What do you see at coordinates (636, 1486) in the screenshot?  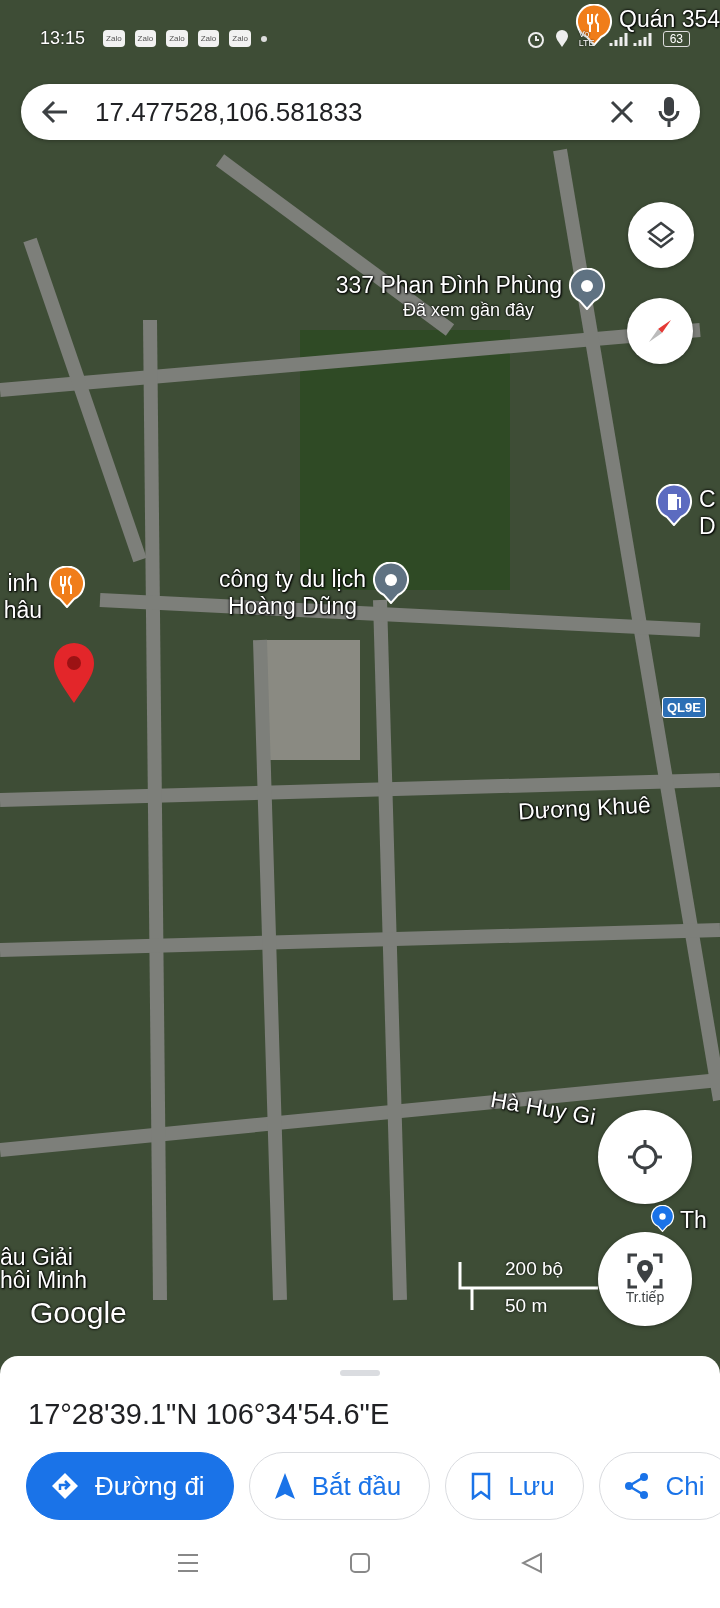 I see `share-icon` at bounding box center [636, 1486].